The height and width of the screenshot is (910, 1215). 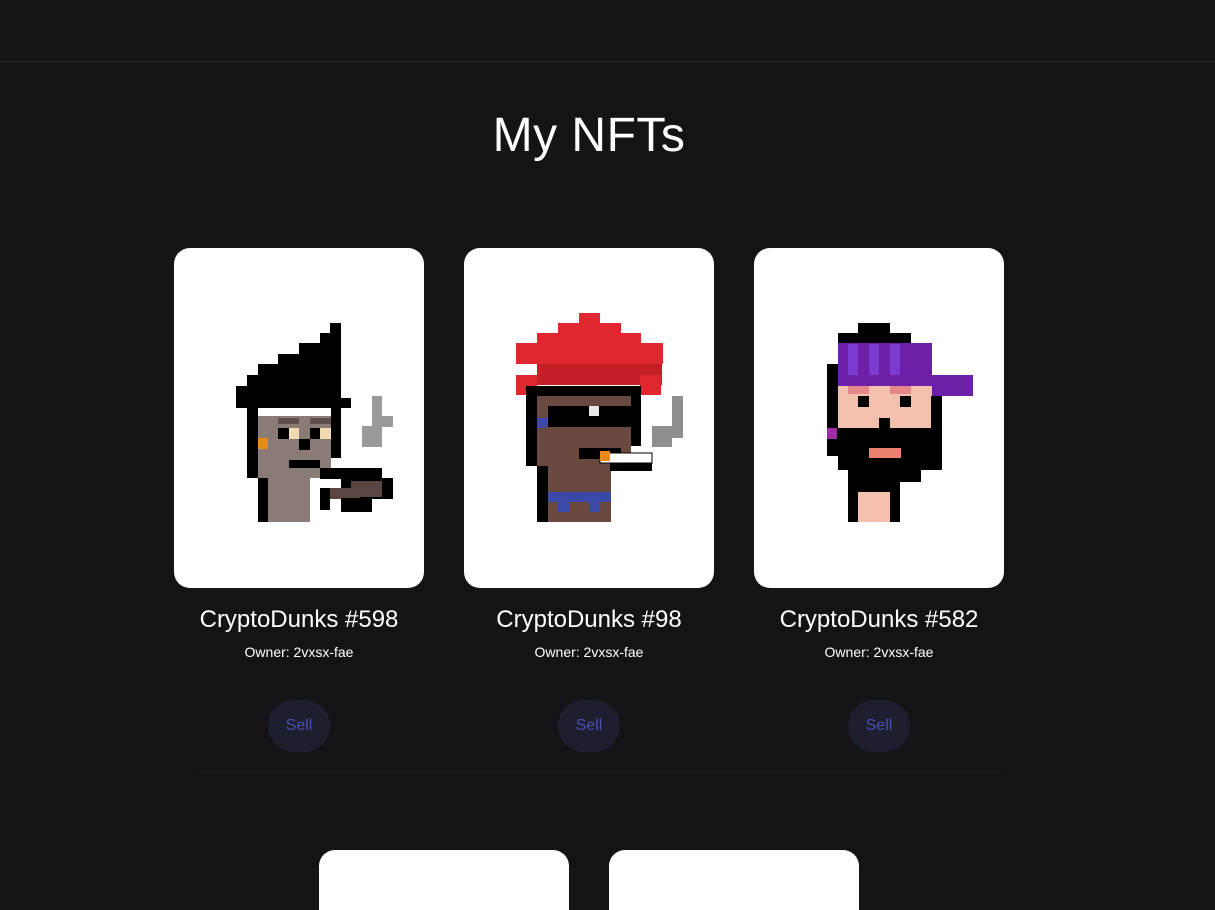 I want to click on nft-card: CryptoDunks #582 Owner: 2vxsx-fae Sell, so click(x=879, y=500).